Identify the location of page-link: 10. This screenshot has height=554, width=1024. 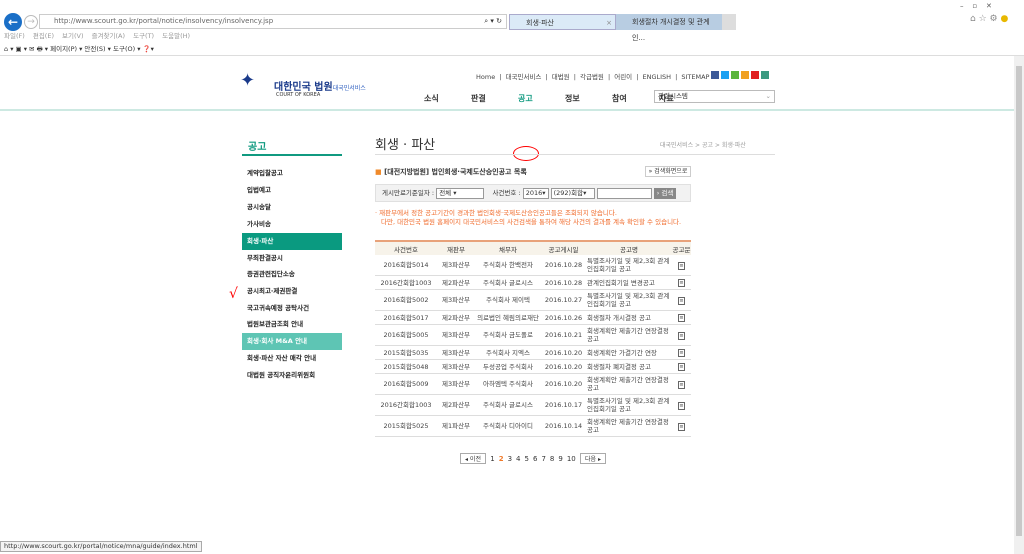
(571, 459).